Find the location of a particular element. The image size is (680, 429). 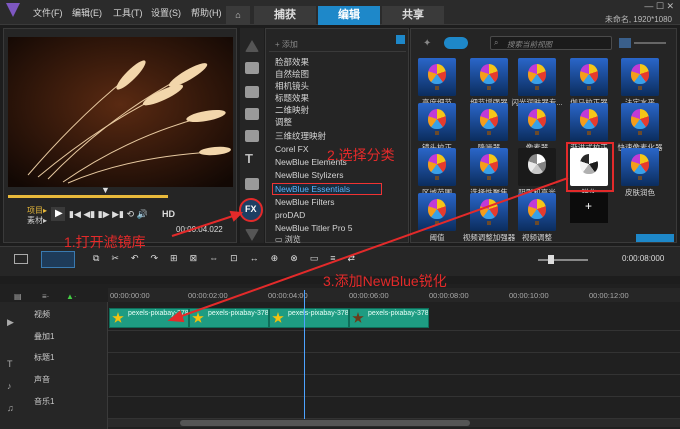

annotation-step2: 2.选择分类 is located at coordinates (361, 155).